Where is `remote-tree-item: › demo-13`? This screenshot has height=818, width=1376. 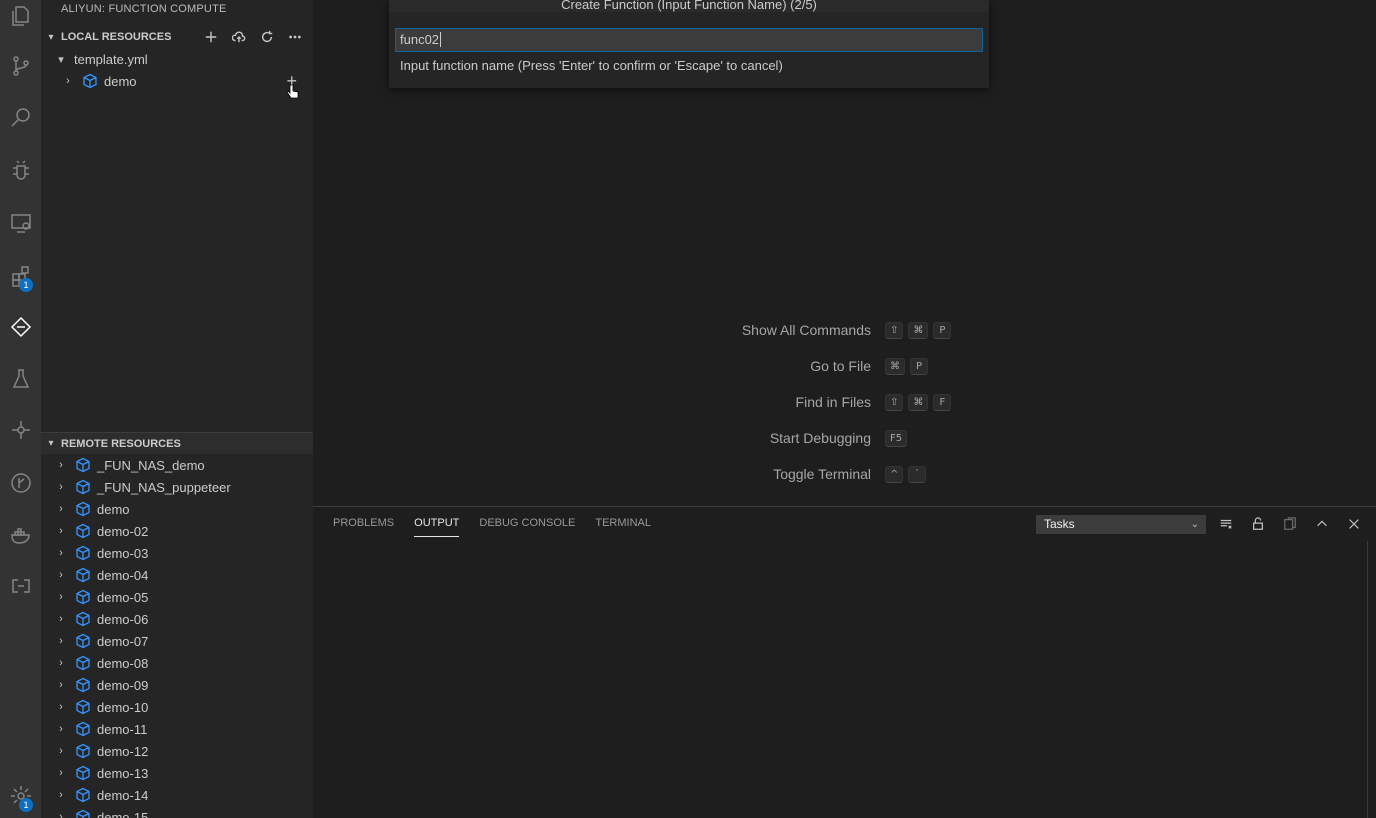
remote-tree-item: › demo-13 is located at coordinates (177, 773).